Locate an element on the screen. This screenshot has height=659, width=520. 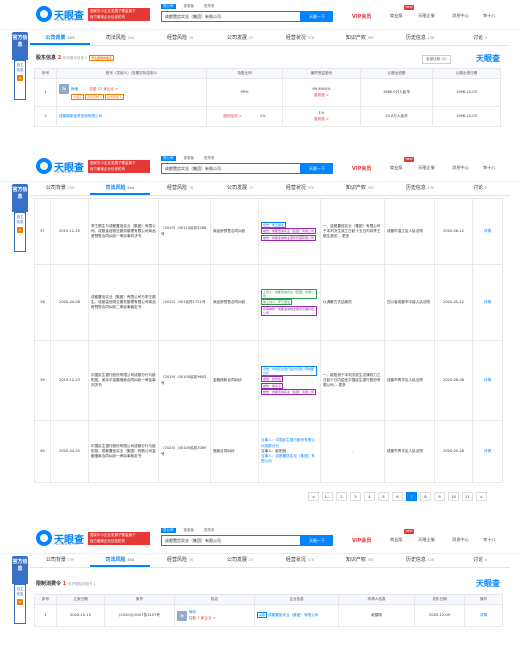
party-name: 当事人：成都置信实业（集团）有限公司 is located at coordinates (288, 458).